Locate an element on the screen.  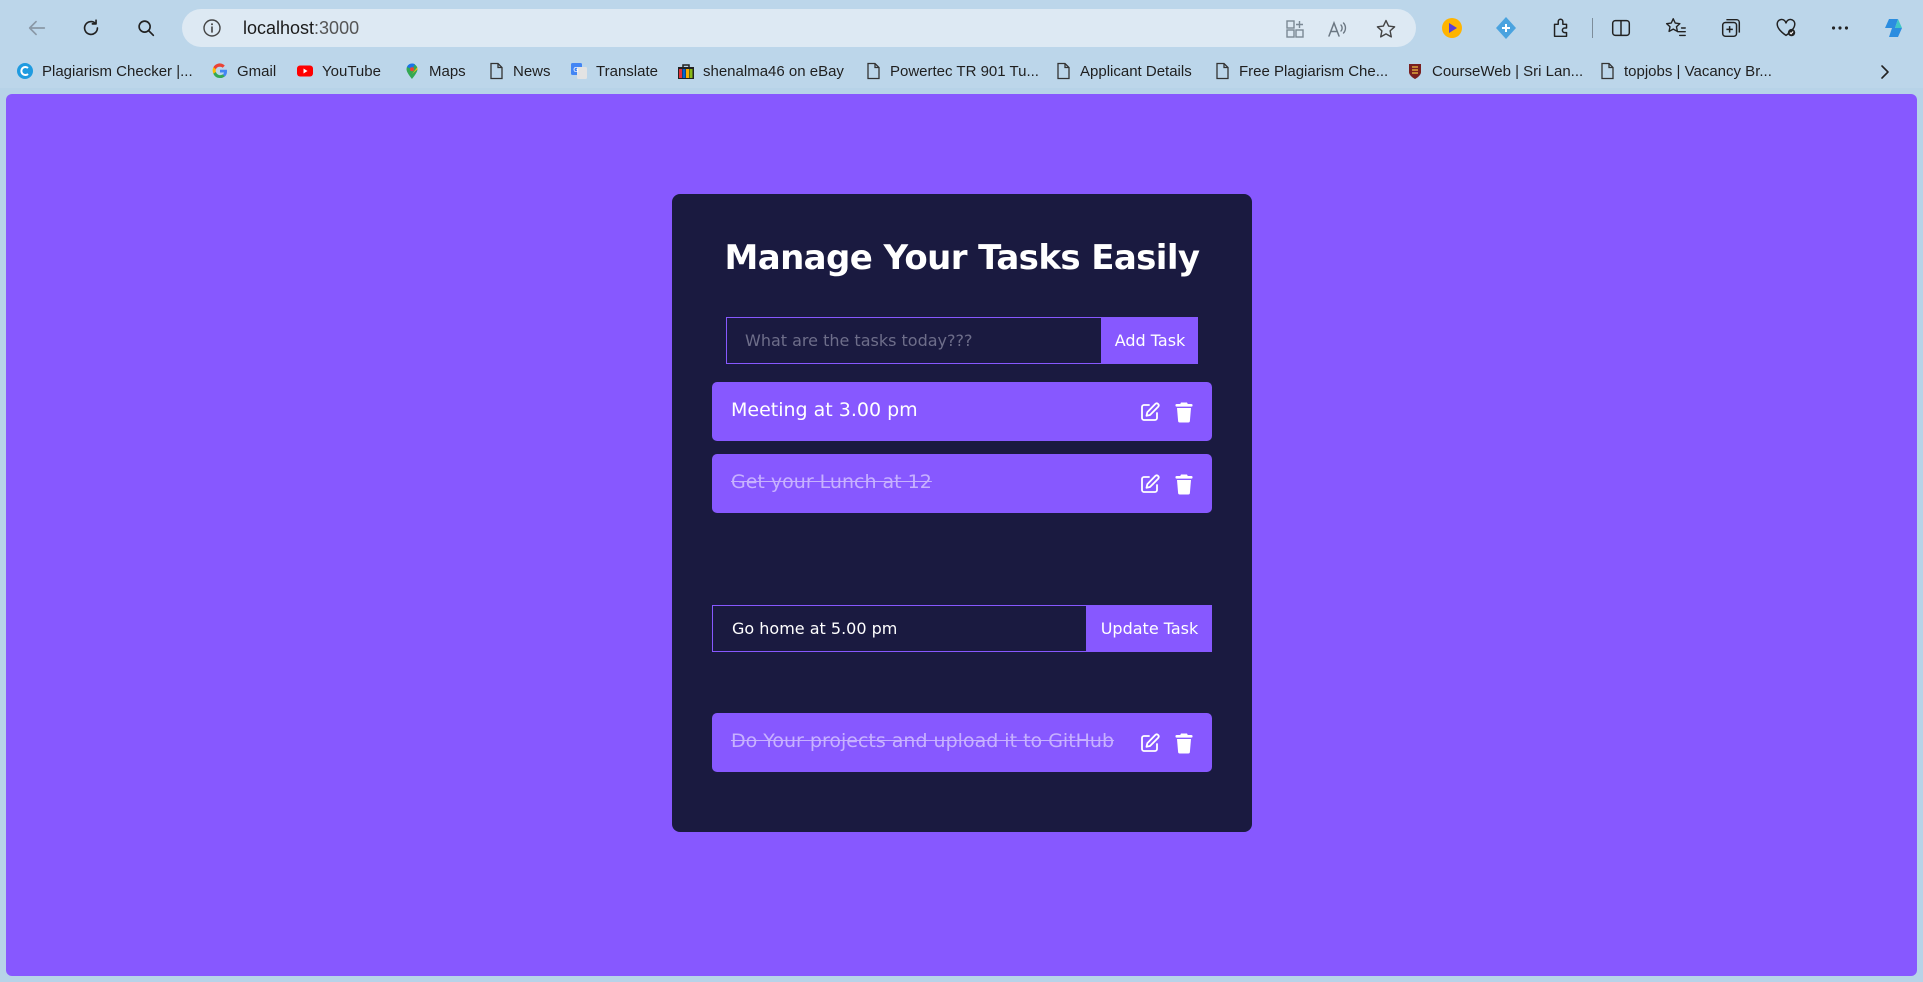
favorites-list-icon is located at coordinates (1675, 27).